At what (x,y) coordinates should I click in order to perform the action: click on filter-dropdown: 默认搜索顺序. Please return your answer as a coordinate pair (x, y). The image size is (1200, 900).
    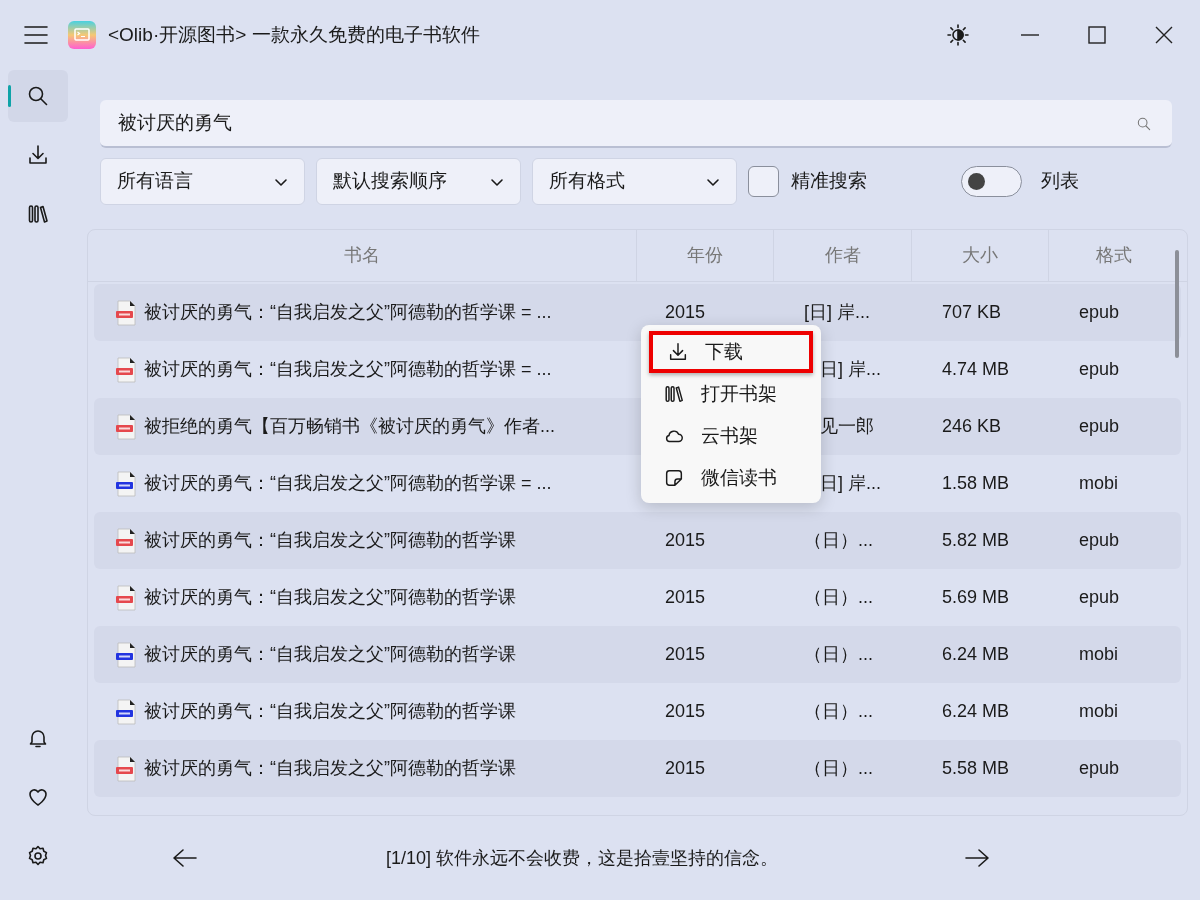
    Looking at the image, I should click on (418, 181).